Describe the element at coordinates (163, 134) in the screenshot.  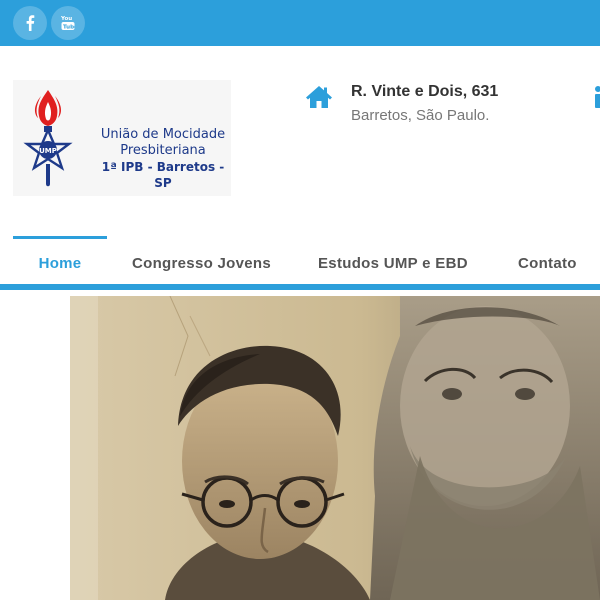
I see `logo-line-1: União de Mocidade` at that location.